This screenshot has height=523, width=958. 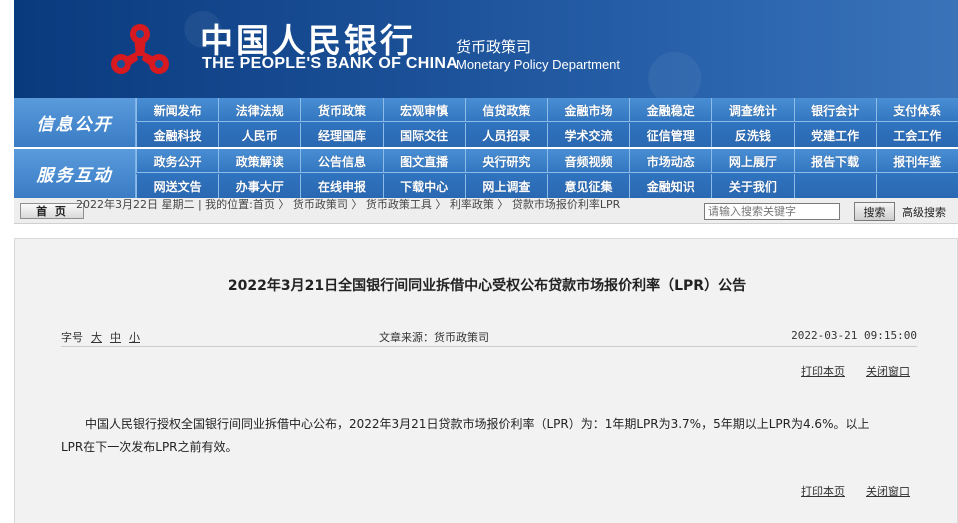 I want to click on home-button: 首 页, so click(x=52, y=211).